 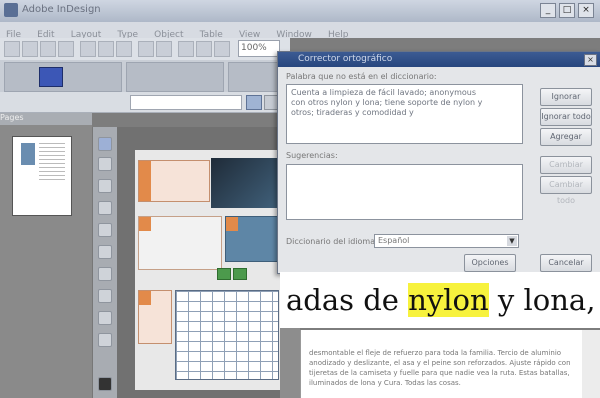 I want to click on document-page, so click(x=209, y=270).